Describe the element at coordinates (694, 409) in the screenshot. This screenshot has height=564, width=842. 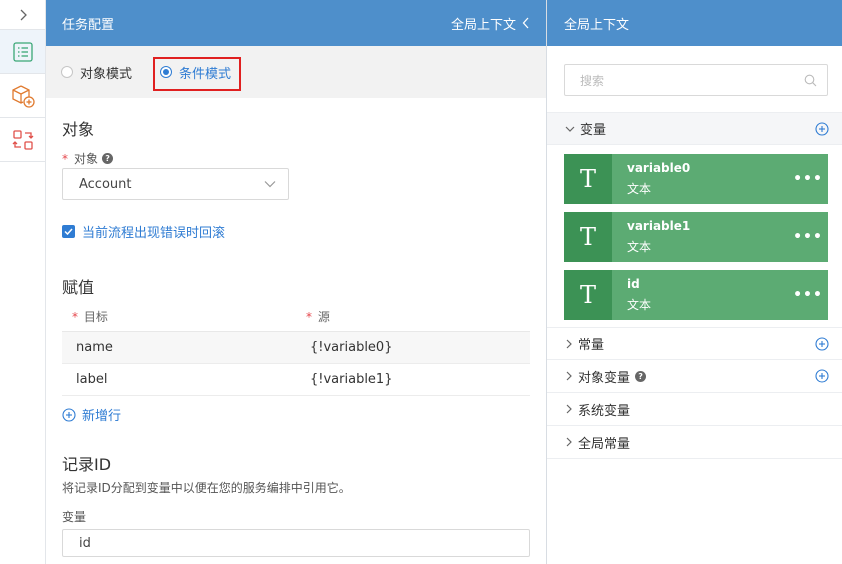
I see `group-system-variables: 系统变量` at that location.